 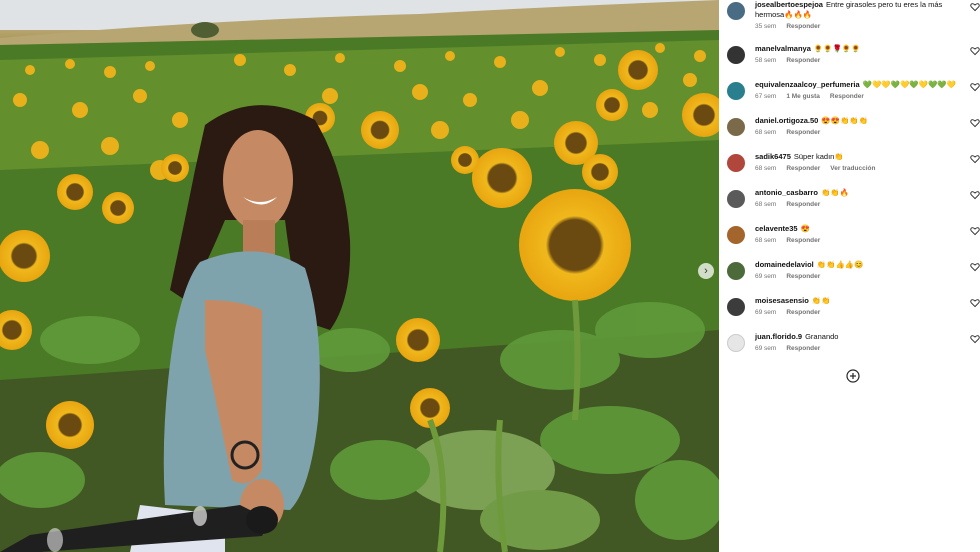 I want to click on comment-text: equivalenzaalcoy_perfumeria 💚💛💛💚💛💚💛💚💚💛, so click(x=857, y=85).